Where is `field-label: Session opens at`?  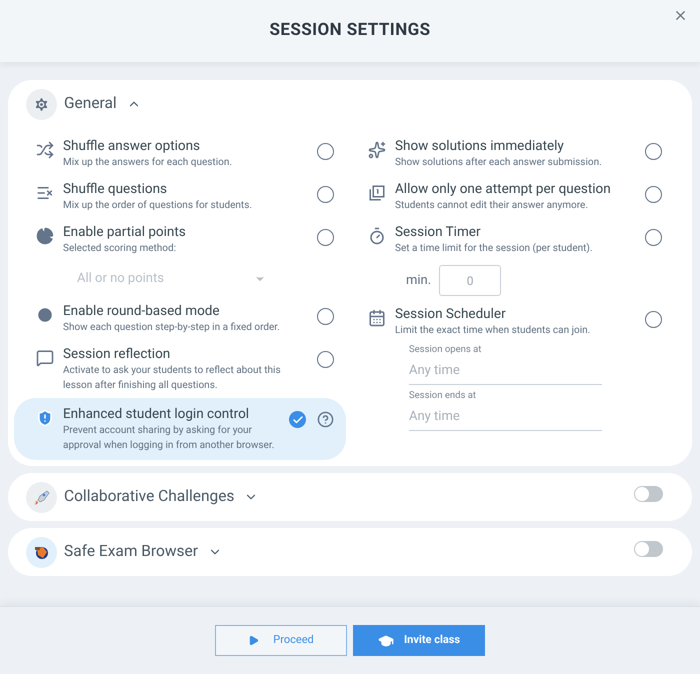 field-label: Session opens at is located at coordinates (445, 350).